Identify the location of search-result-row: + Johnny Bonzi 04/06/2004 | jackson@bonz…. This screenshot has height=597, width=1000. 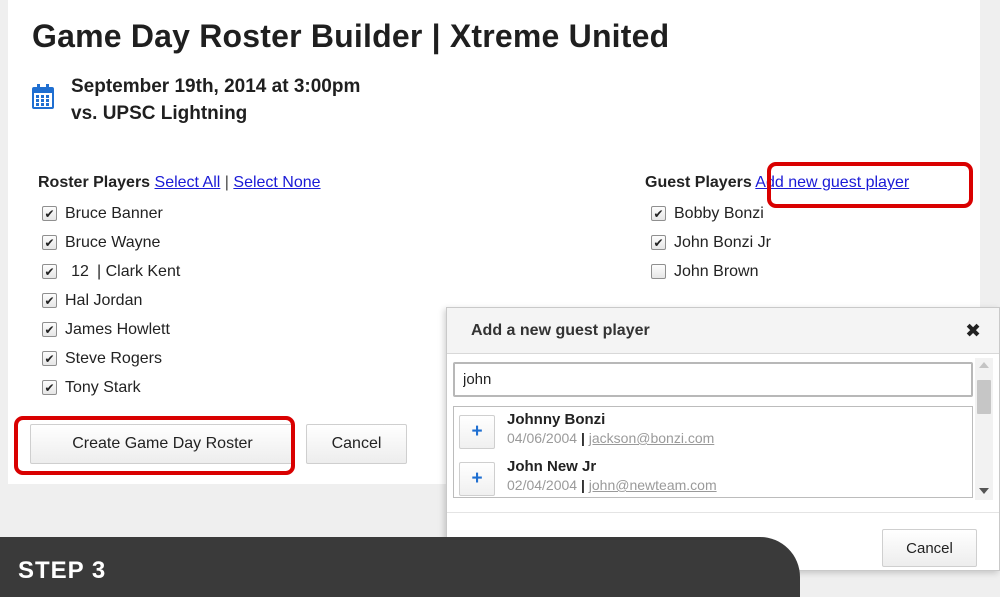
(713, 430).